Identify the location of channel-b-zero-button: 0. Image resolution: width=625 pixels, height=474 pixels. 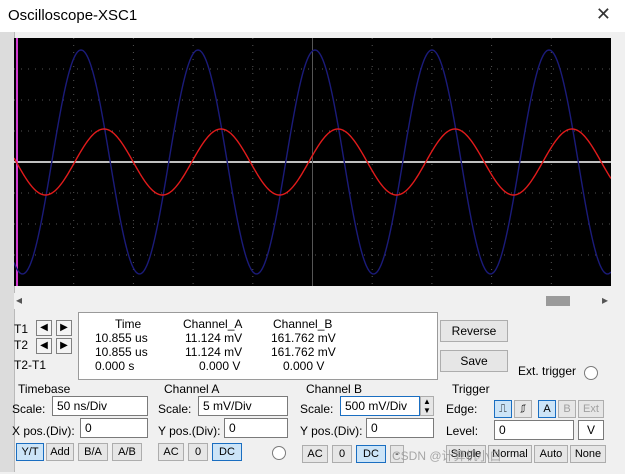
(342, 454).